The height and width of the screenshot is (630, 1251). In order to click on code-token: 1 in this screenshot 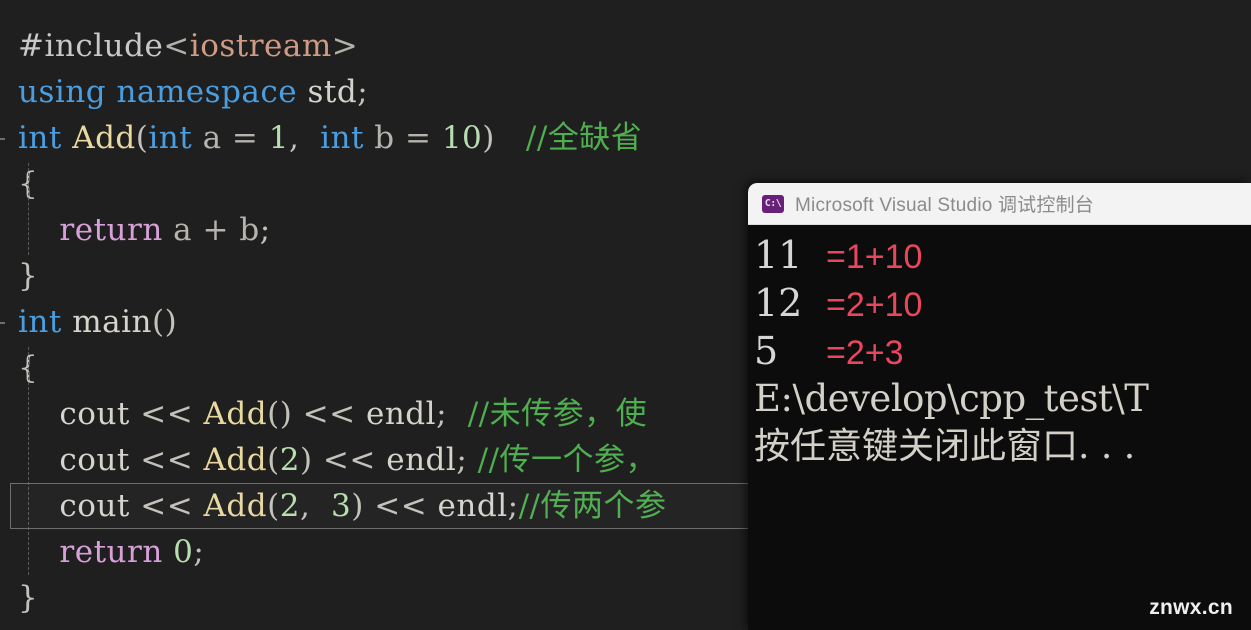, I will do `click(278, 138)`.